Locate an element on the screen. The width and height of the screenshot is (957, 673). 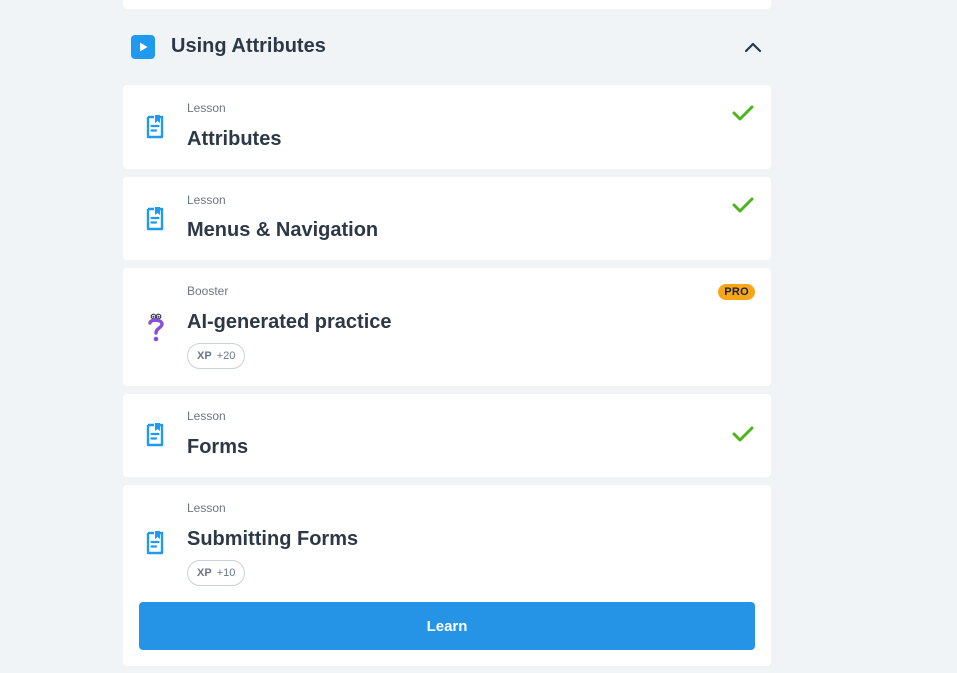
pro-badge: PRO is located at coordinates (736, 292).